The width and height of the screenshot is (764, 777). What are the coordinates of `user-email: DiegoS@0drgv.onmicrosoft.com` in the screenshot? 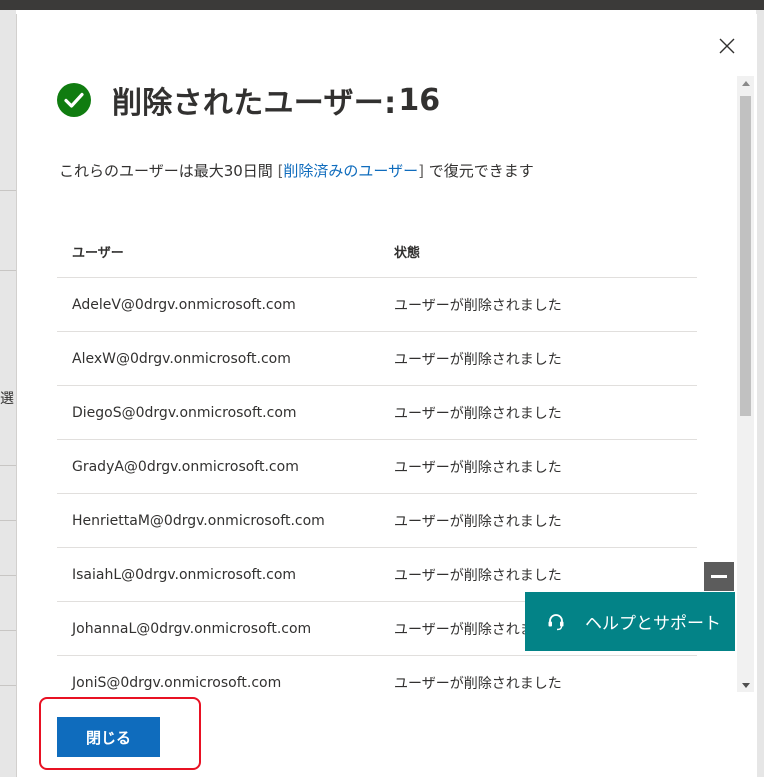 It's located at (184, 412).